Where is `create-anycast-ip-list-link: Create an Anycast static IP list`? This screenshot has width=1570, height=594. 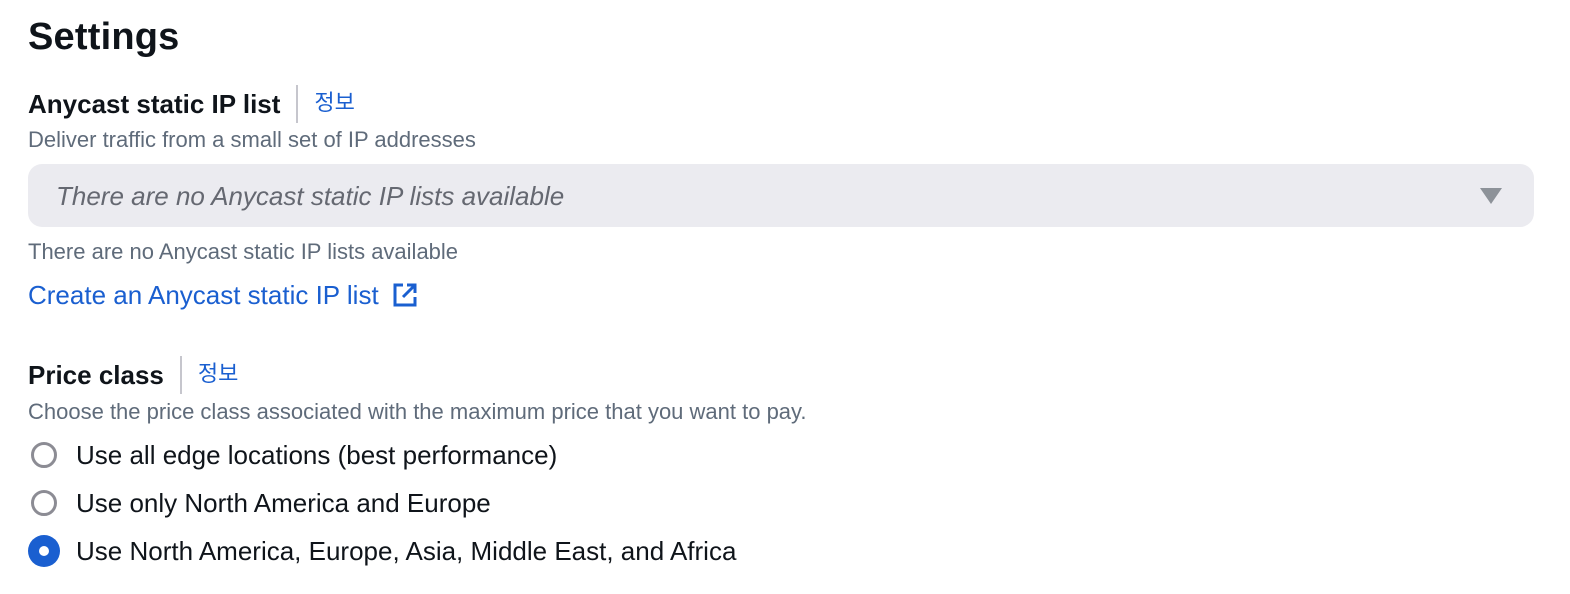 create-anycast-ip-list-link: Create an Anycast static IP list is located at coordinates (223, 295).